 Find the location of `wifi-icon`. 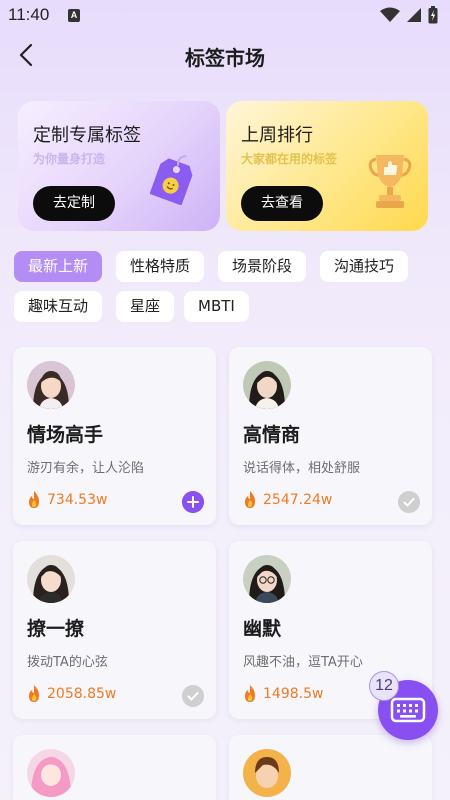

wifi-icon is located at coordinates (390, 14).